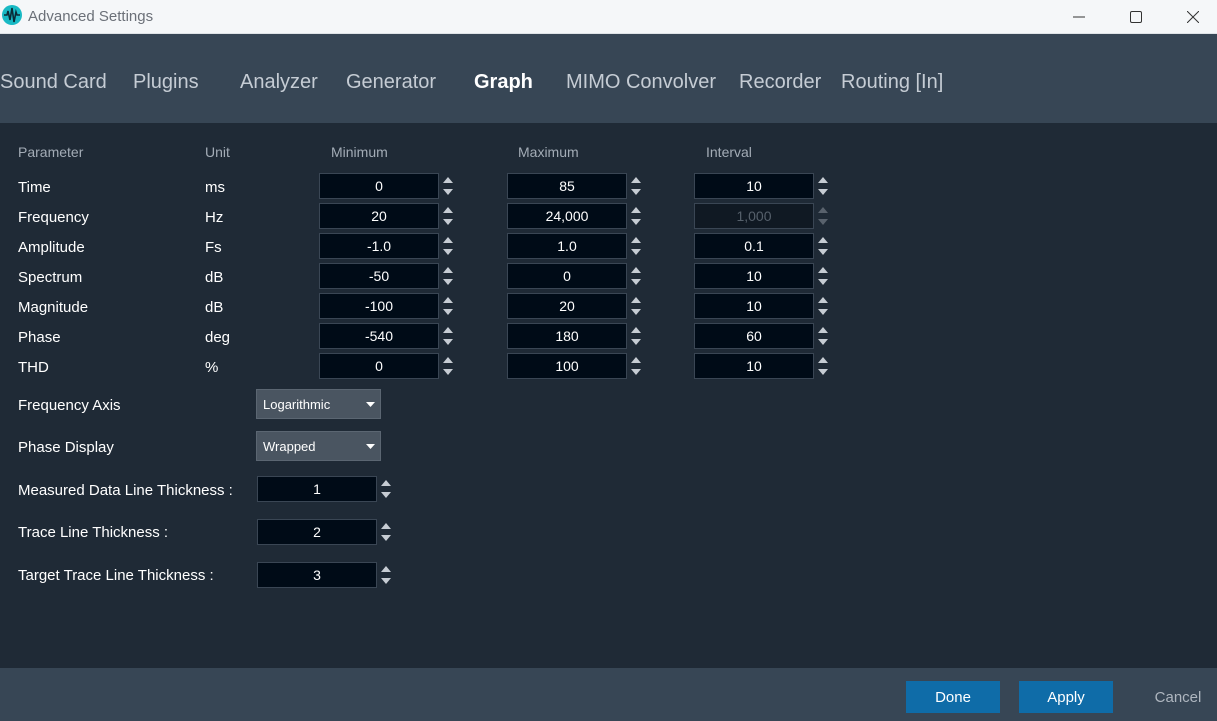 This screenshot has width=1217, height=721. What do you see at coordinates (1066, 697) in the screenshot?
I see `apply-button: Apply` at bounding box center [1066, 697].